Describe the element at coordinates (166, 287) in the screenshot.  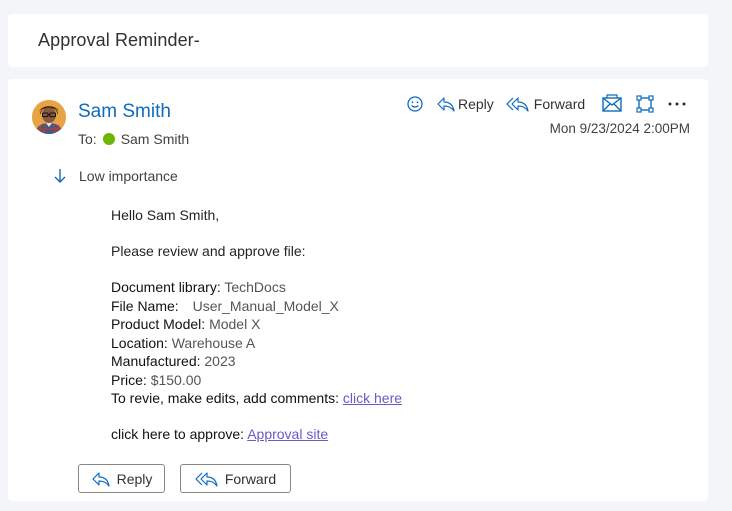
I see `field-label: Document library:` at that location.